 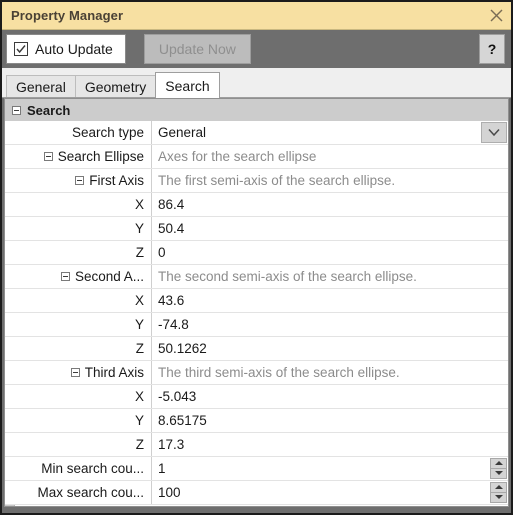 What do you see at coordinates (330, 444) in the screenshot?
I see `row-value-cell: 17.3` at bounding box center [330, 444].